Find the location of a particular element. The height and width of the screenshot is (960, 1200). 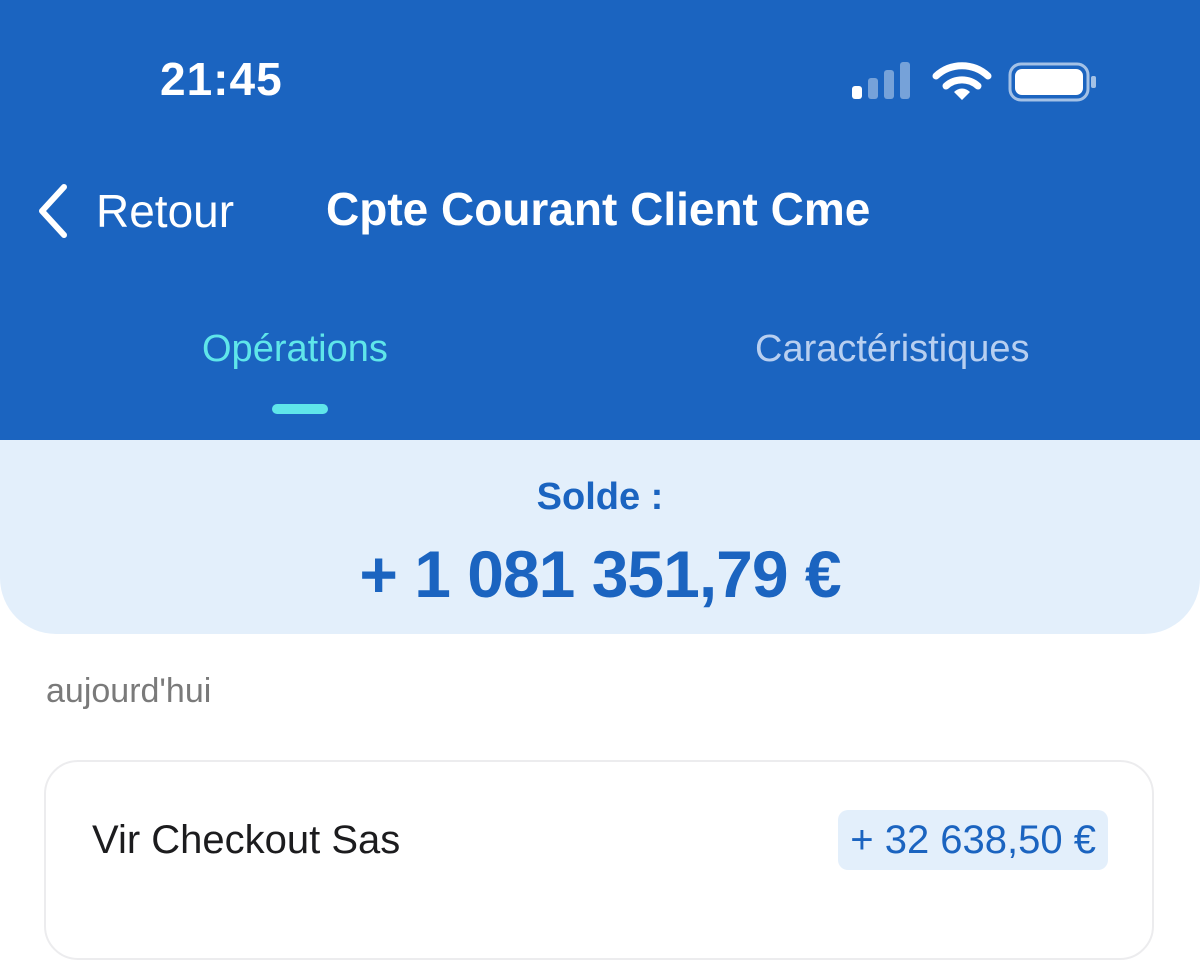

back-label: Retour is located at coordinates (165, 211).